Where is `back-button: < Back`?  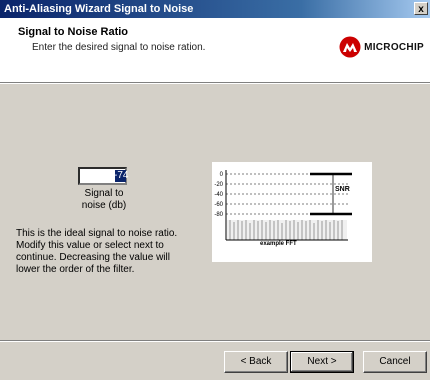
back-button: < Back is located at coordinates (256, 362).